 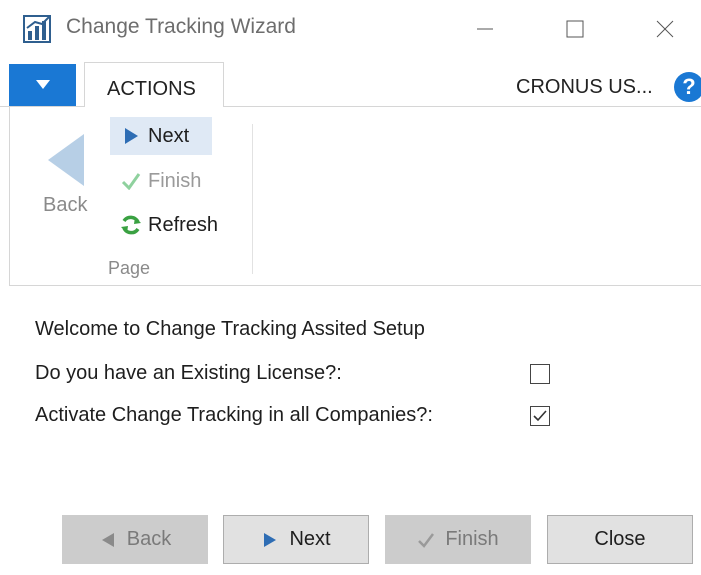 I want to click on close-icon, so click(x=665, y=29).